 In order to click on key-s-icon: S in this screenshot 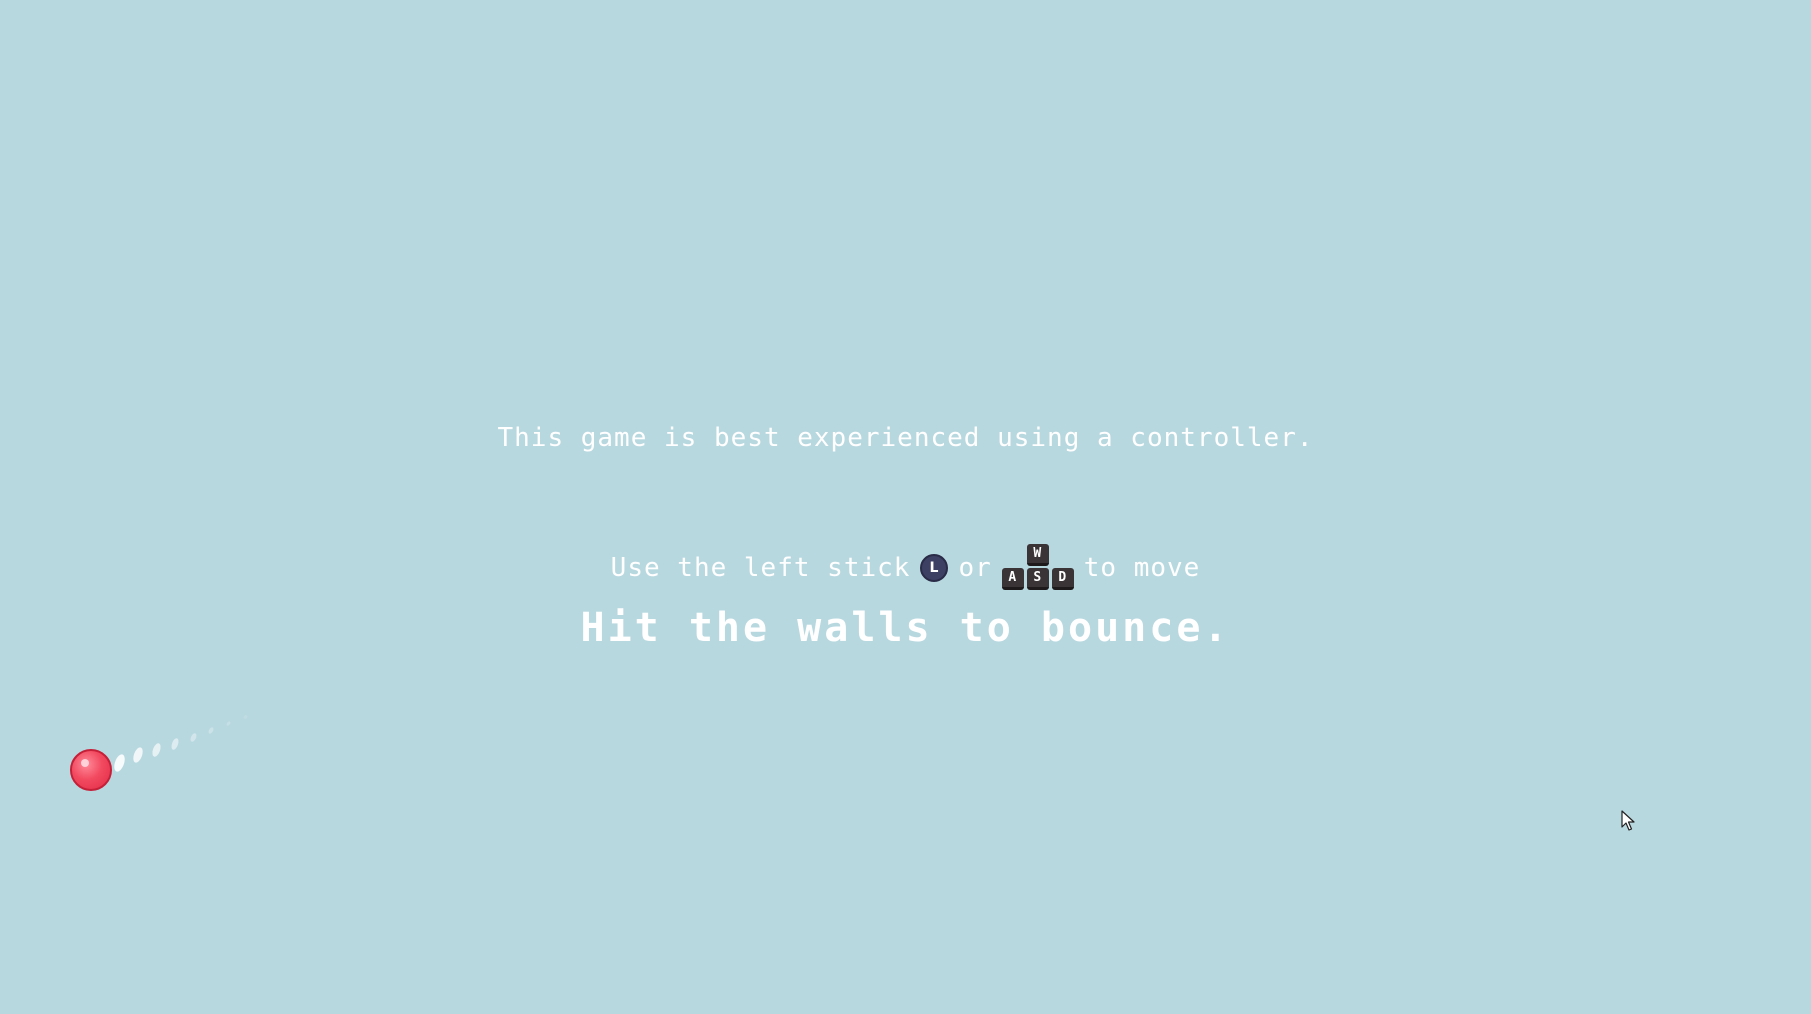, I will do `click(1037, 579)`.